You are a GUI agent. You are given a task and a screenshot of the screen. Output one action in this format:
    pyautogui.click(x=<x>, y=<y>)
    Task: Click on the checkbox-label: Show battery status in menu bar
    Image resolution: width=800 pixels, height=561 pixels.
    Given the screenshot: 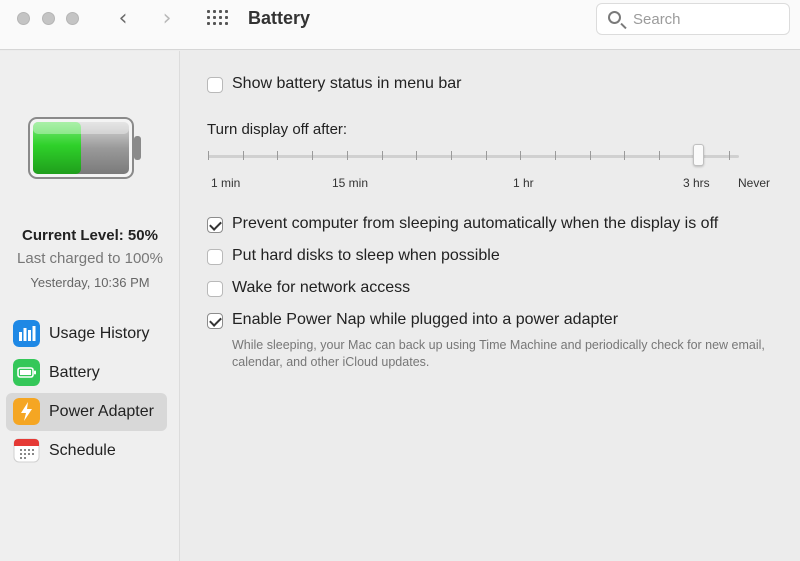 What is the action you would take?
    pyautogui.click(x=347, y=83)
    